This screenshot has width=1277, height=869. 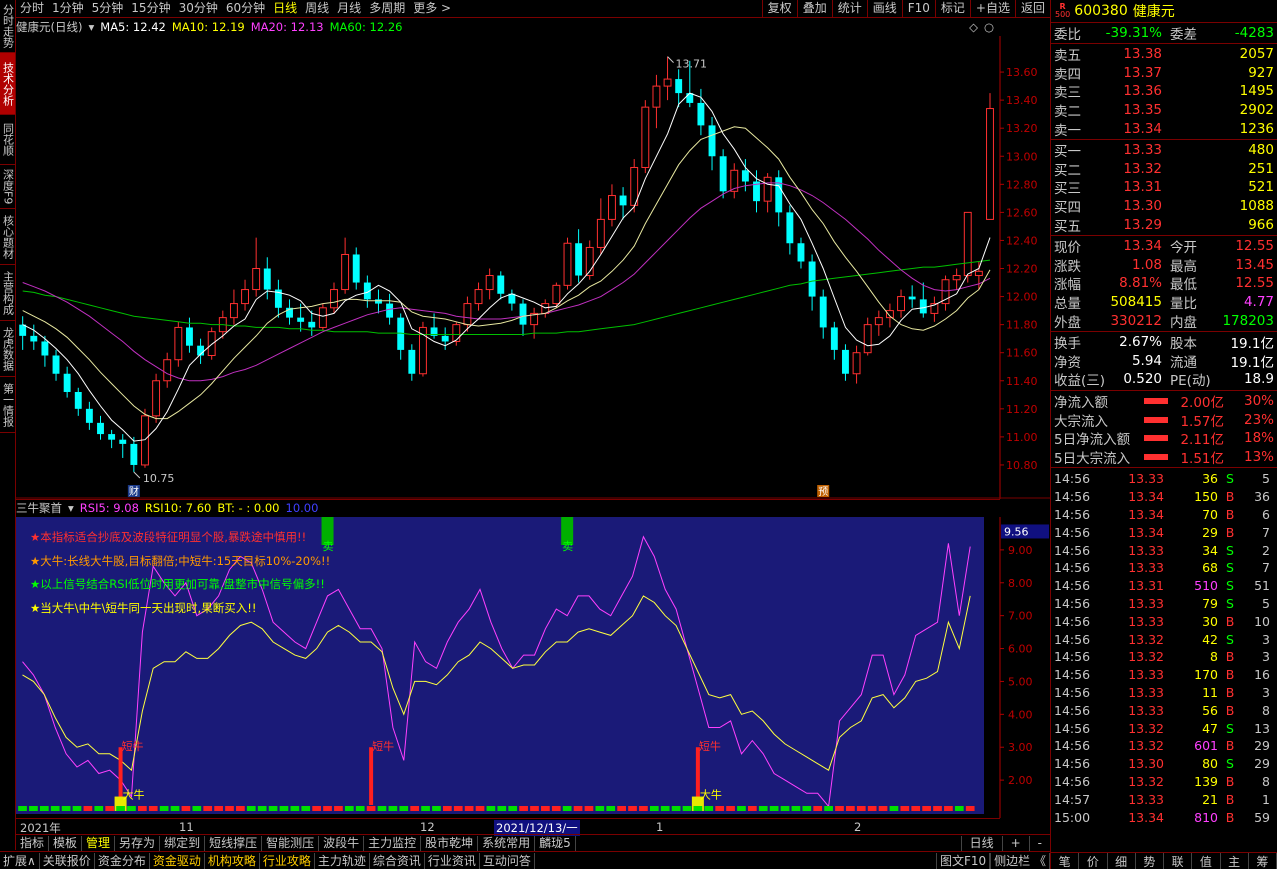 I want to click on indicator-tab-0: 指标, so click(x=33, y=843).